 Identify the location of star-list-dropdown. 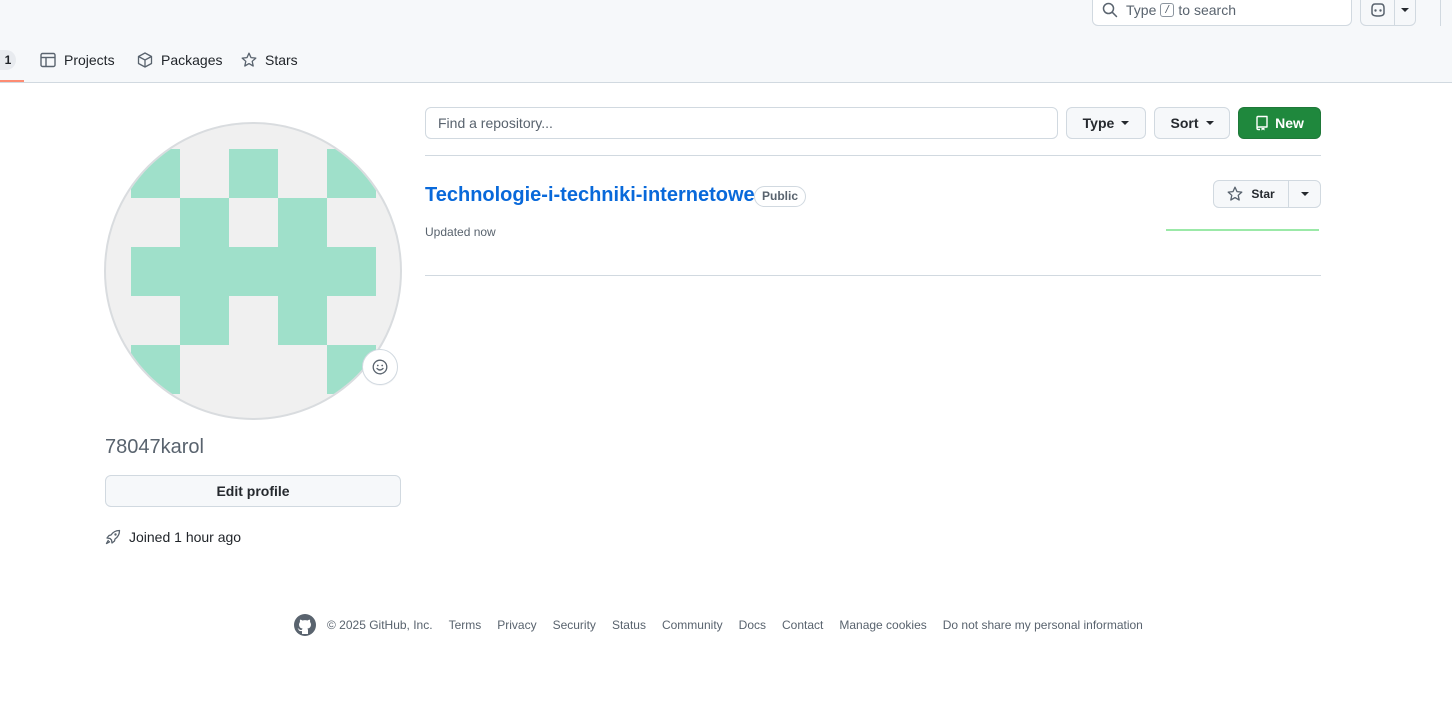
(1304, 194).